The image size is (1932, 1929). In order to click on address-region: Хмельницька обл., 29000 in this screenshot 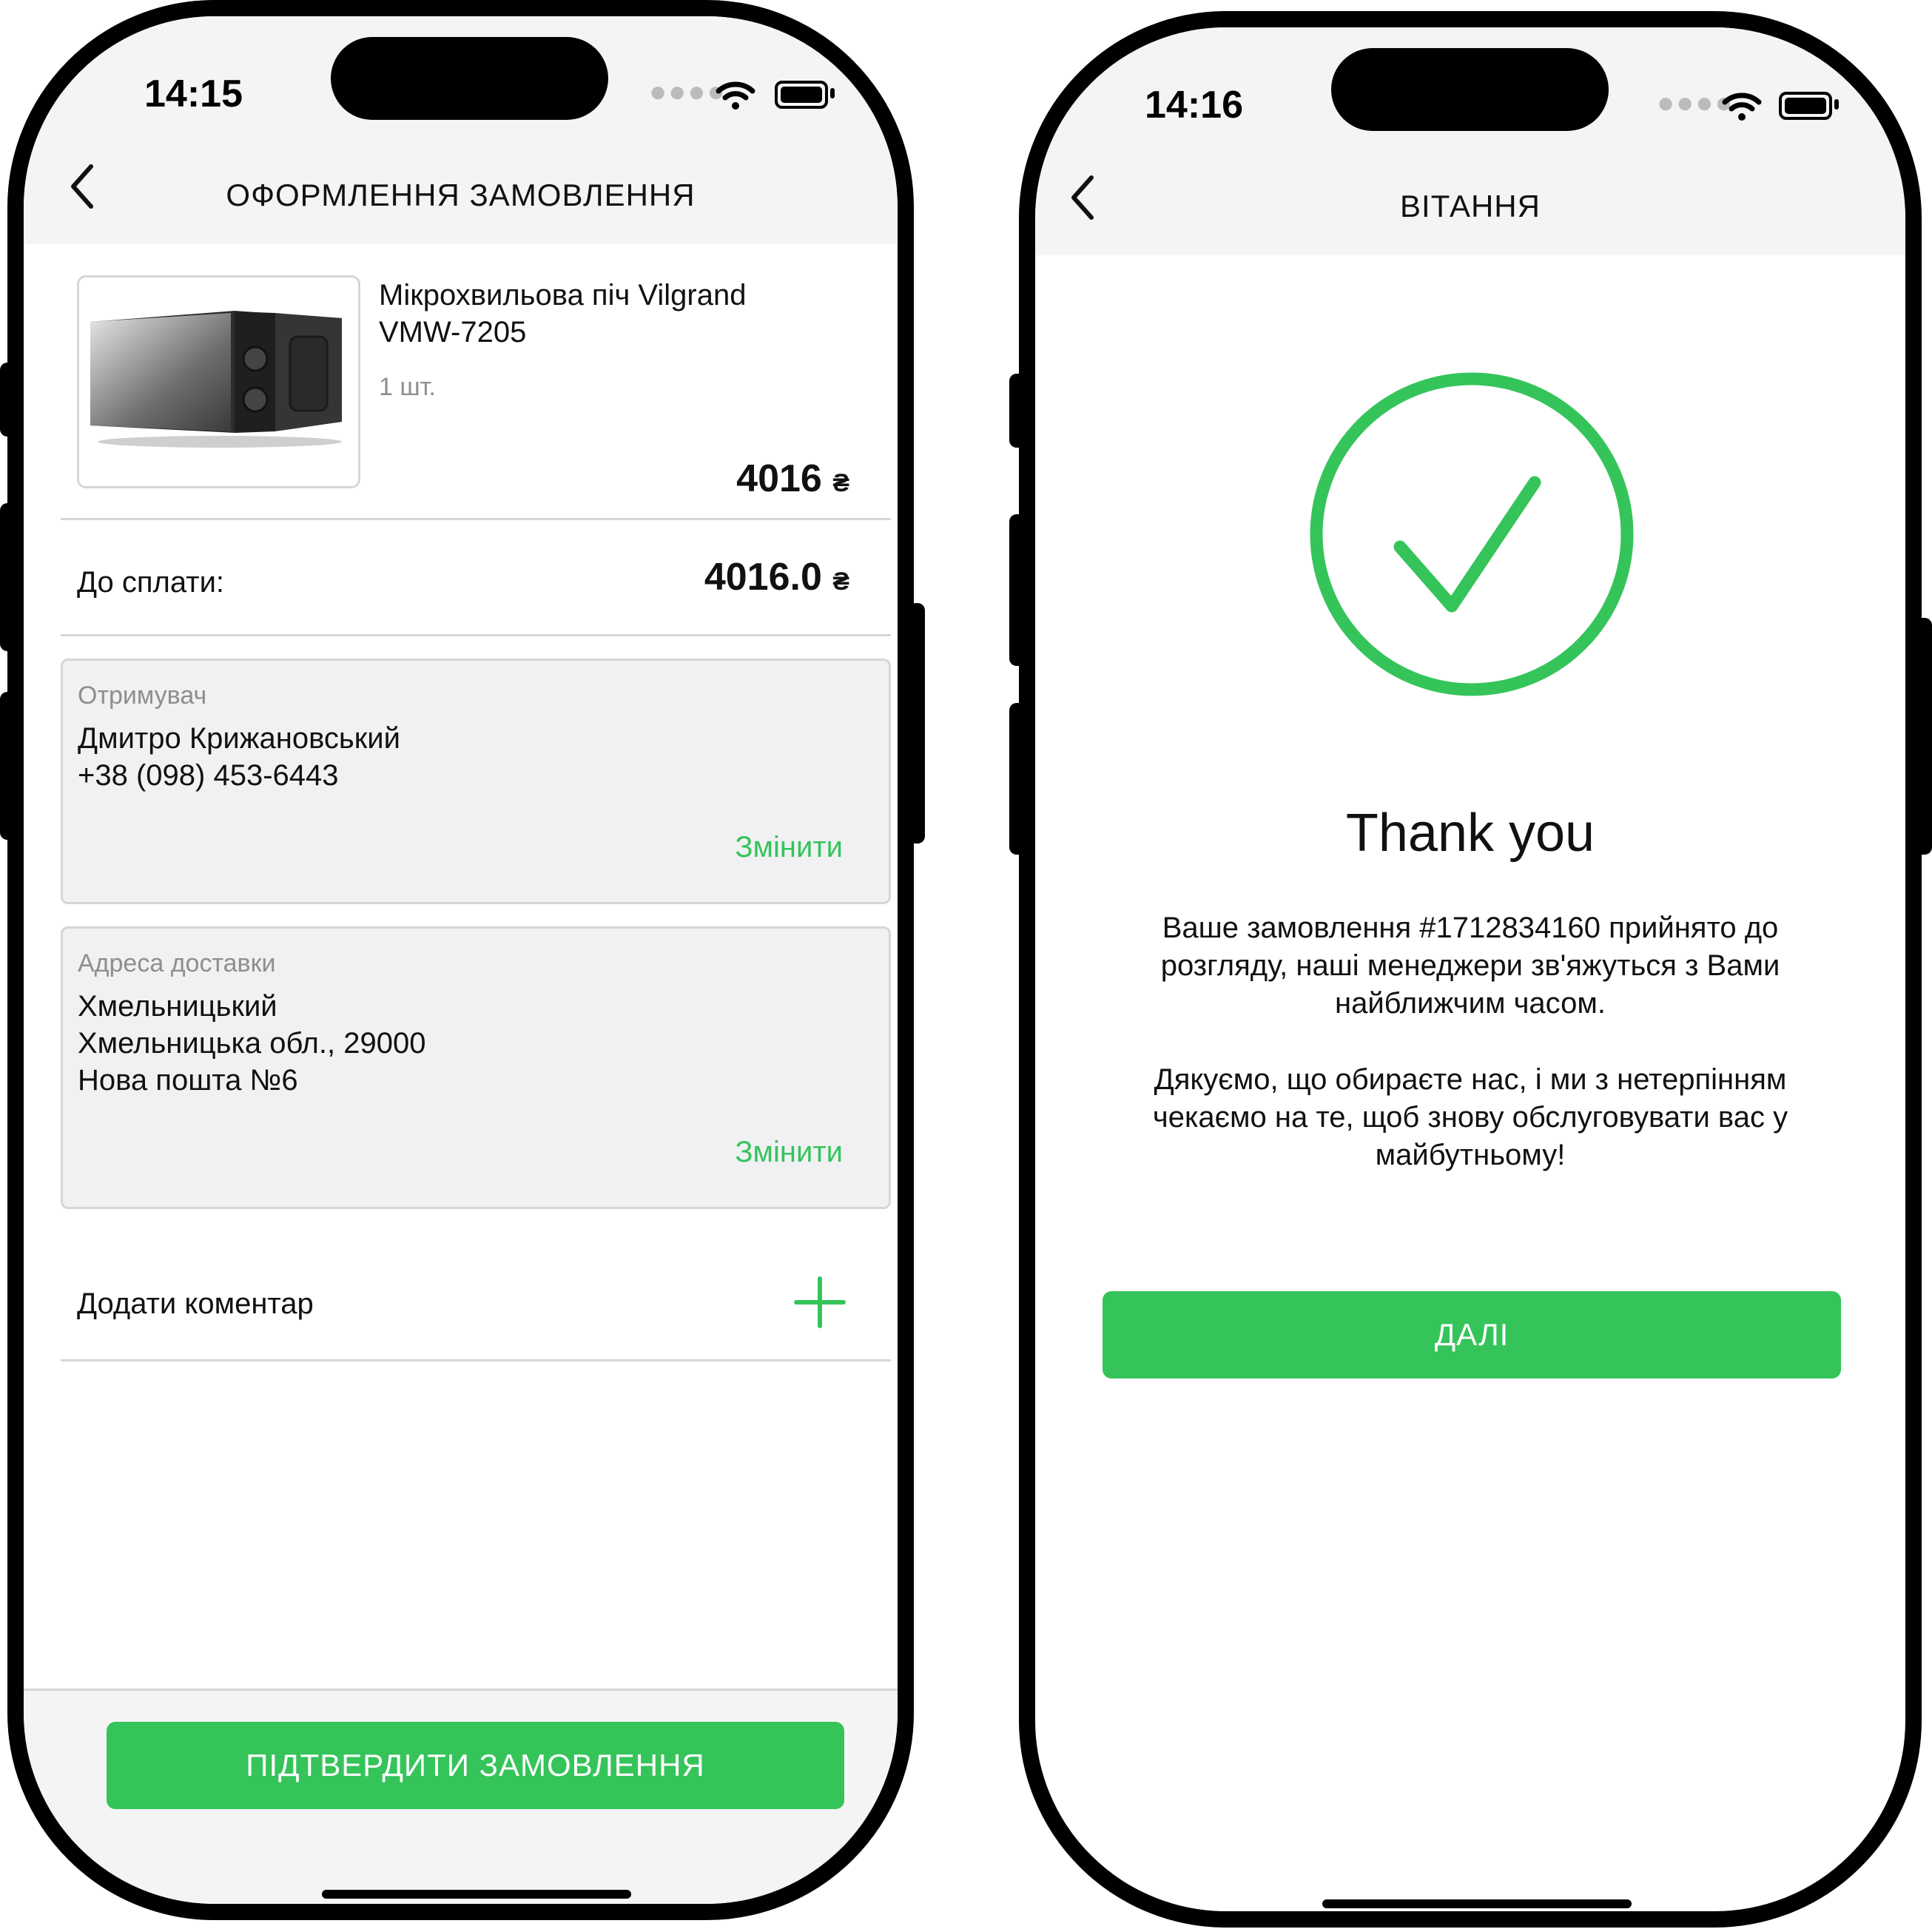, I will do `click(252, 1043)`.